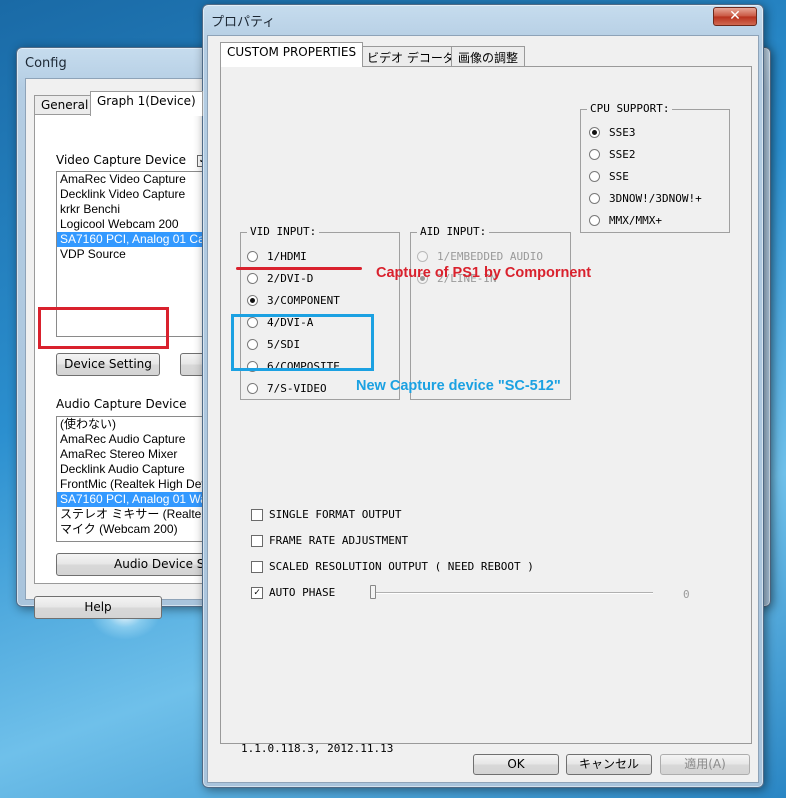 Image resolution: width=786 pixels, height=798 pixels. What do you see at coordinates (299, 268) in the screenshot?
I see `component-underline` at bounding box center [299, 268].